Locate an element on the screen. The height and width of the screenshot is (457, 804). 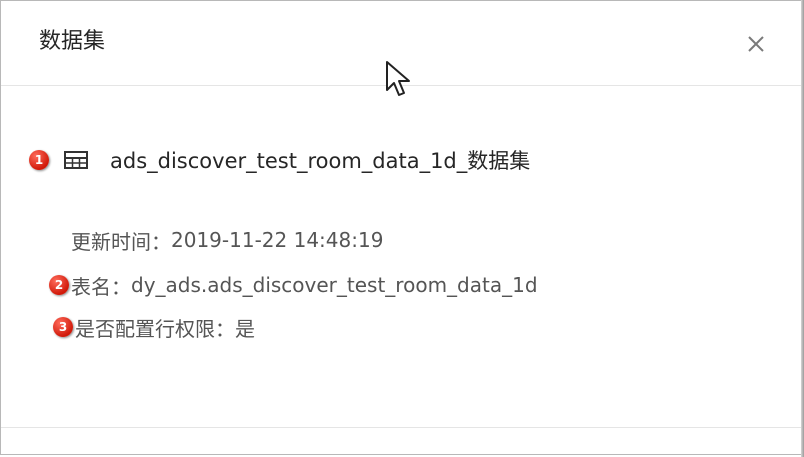
mouse-cursor-icon is located at coordinates (398, 78).